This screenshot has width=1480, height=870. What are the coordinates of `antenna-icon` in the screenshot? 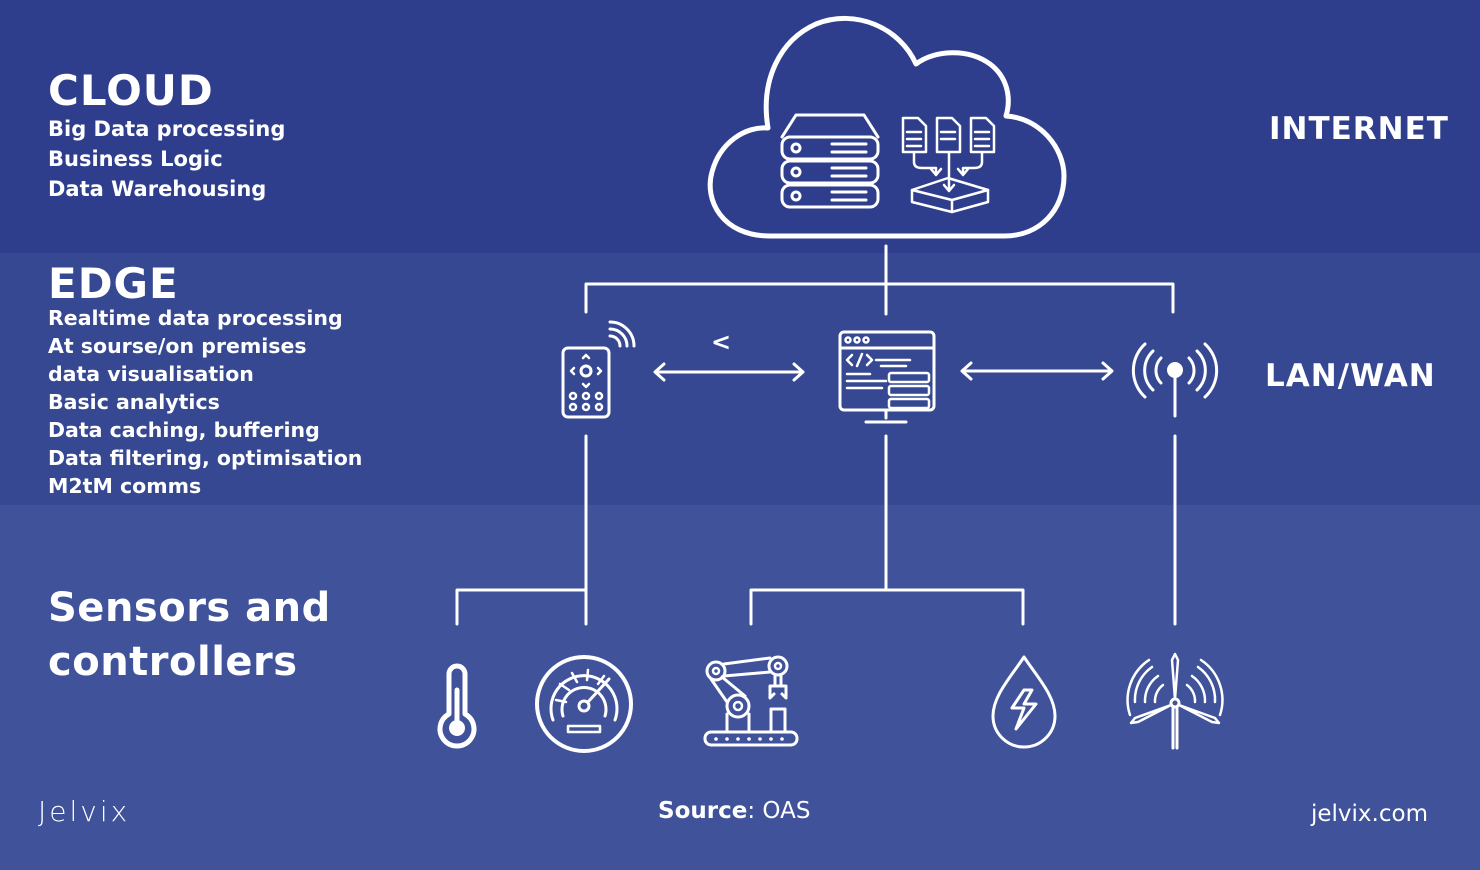 It's located at (1175, 380).